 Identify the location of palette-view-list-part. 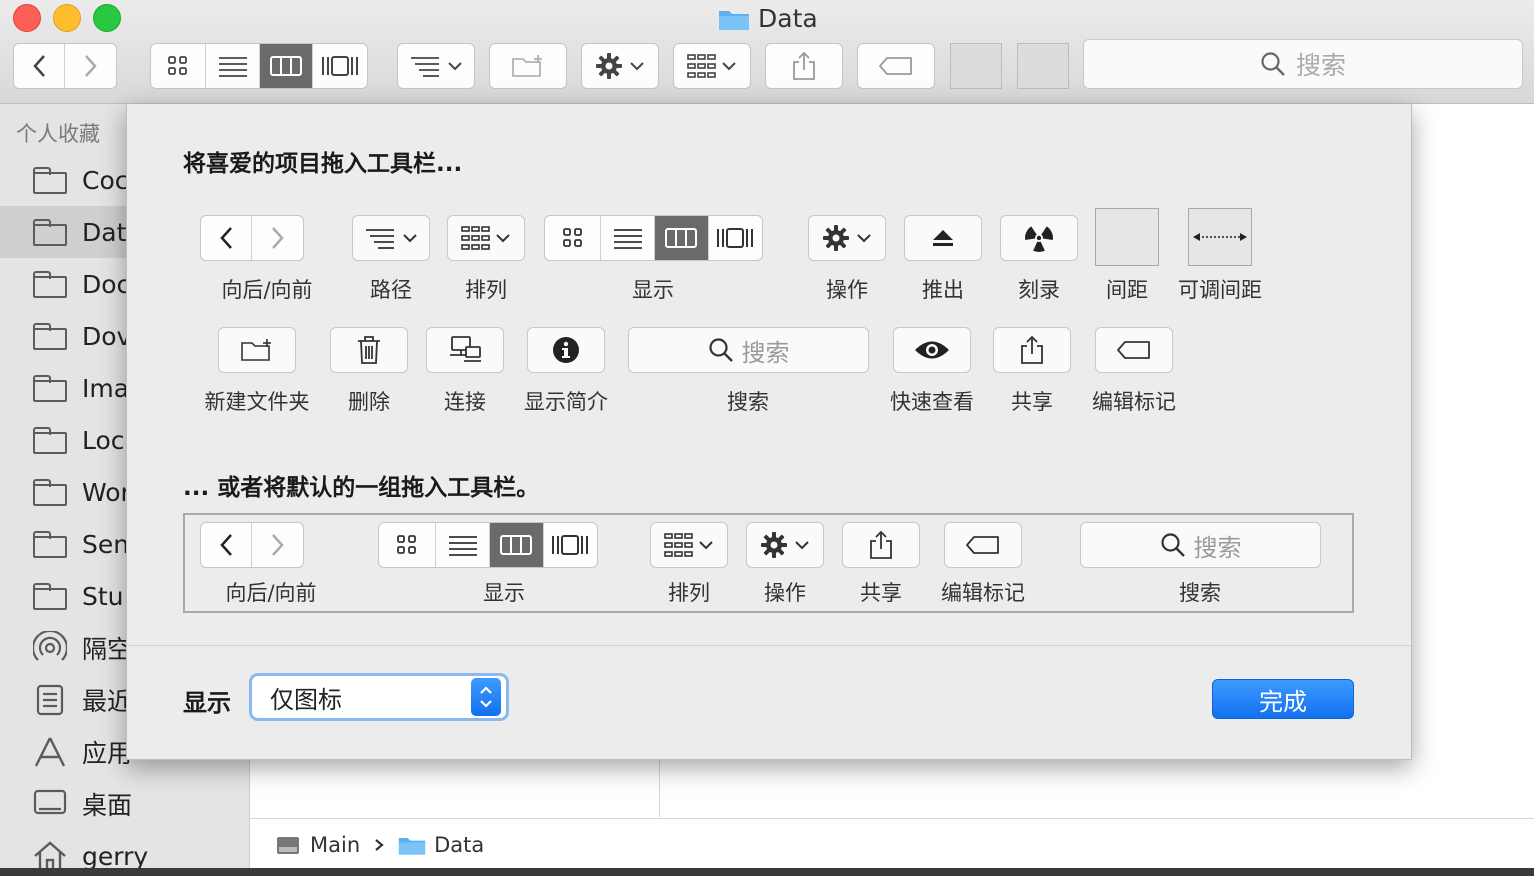
(628, 238).